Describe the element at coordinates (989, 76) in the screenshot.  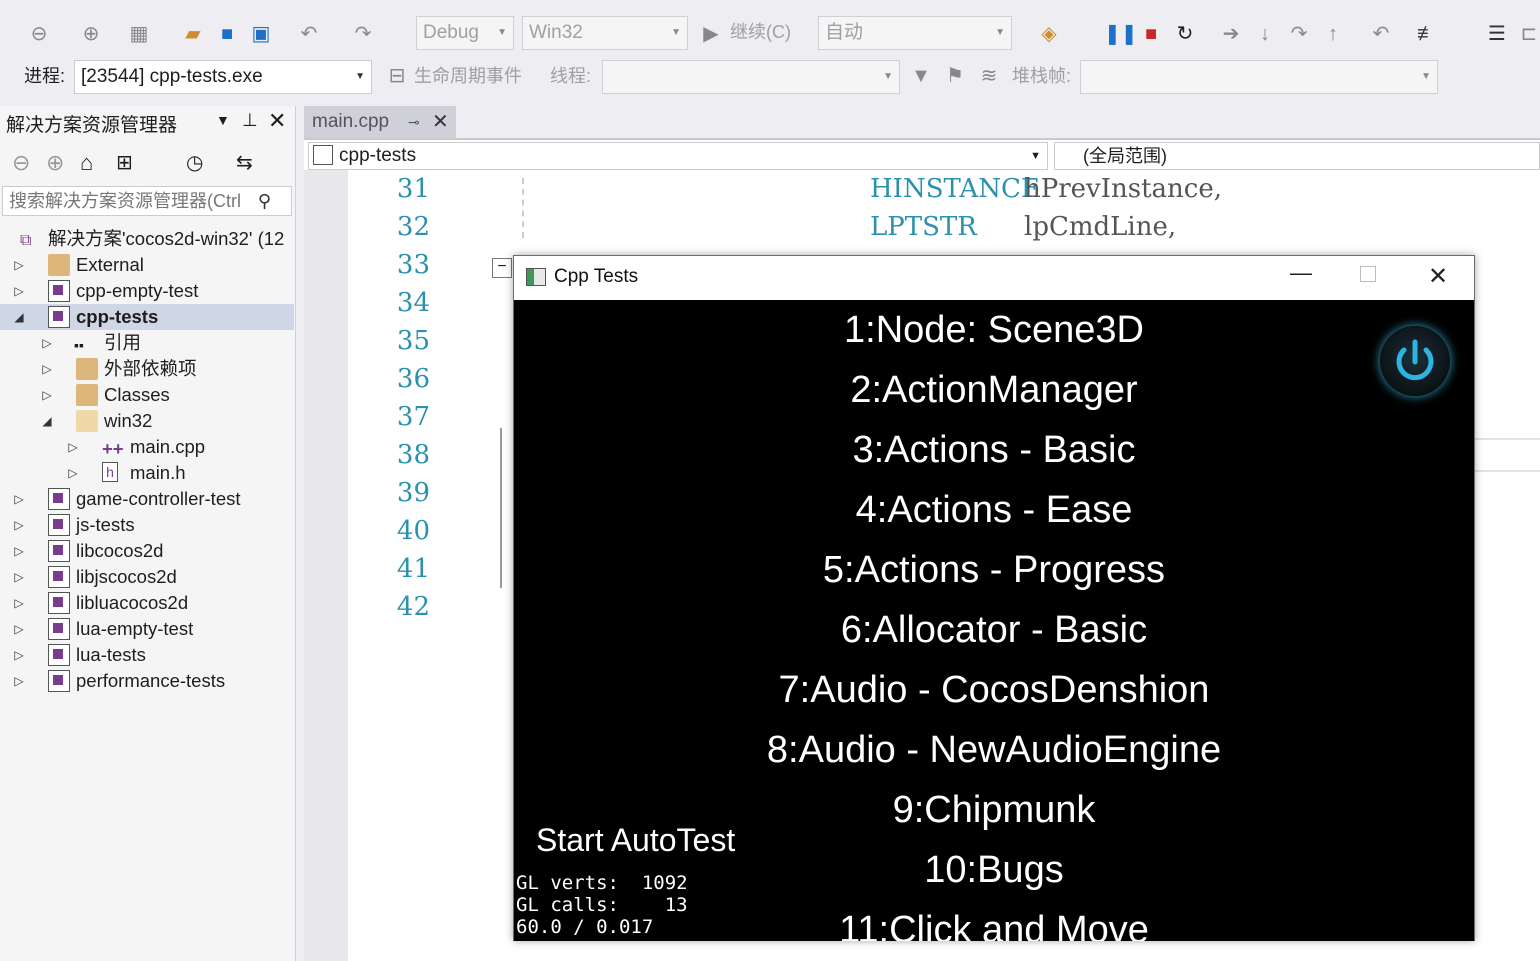
I see `stack-icon: ≋` at that location.